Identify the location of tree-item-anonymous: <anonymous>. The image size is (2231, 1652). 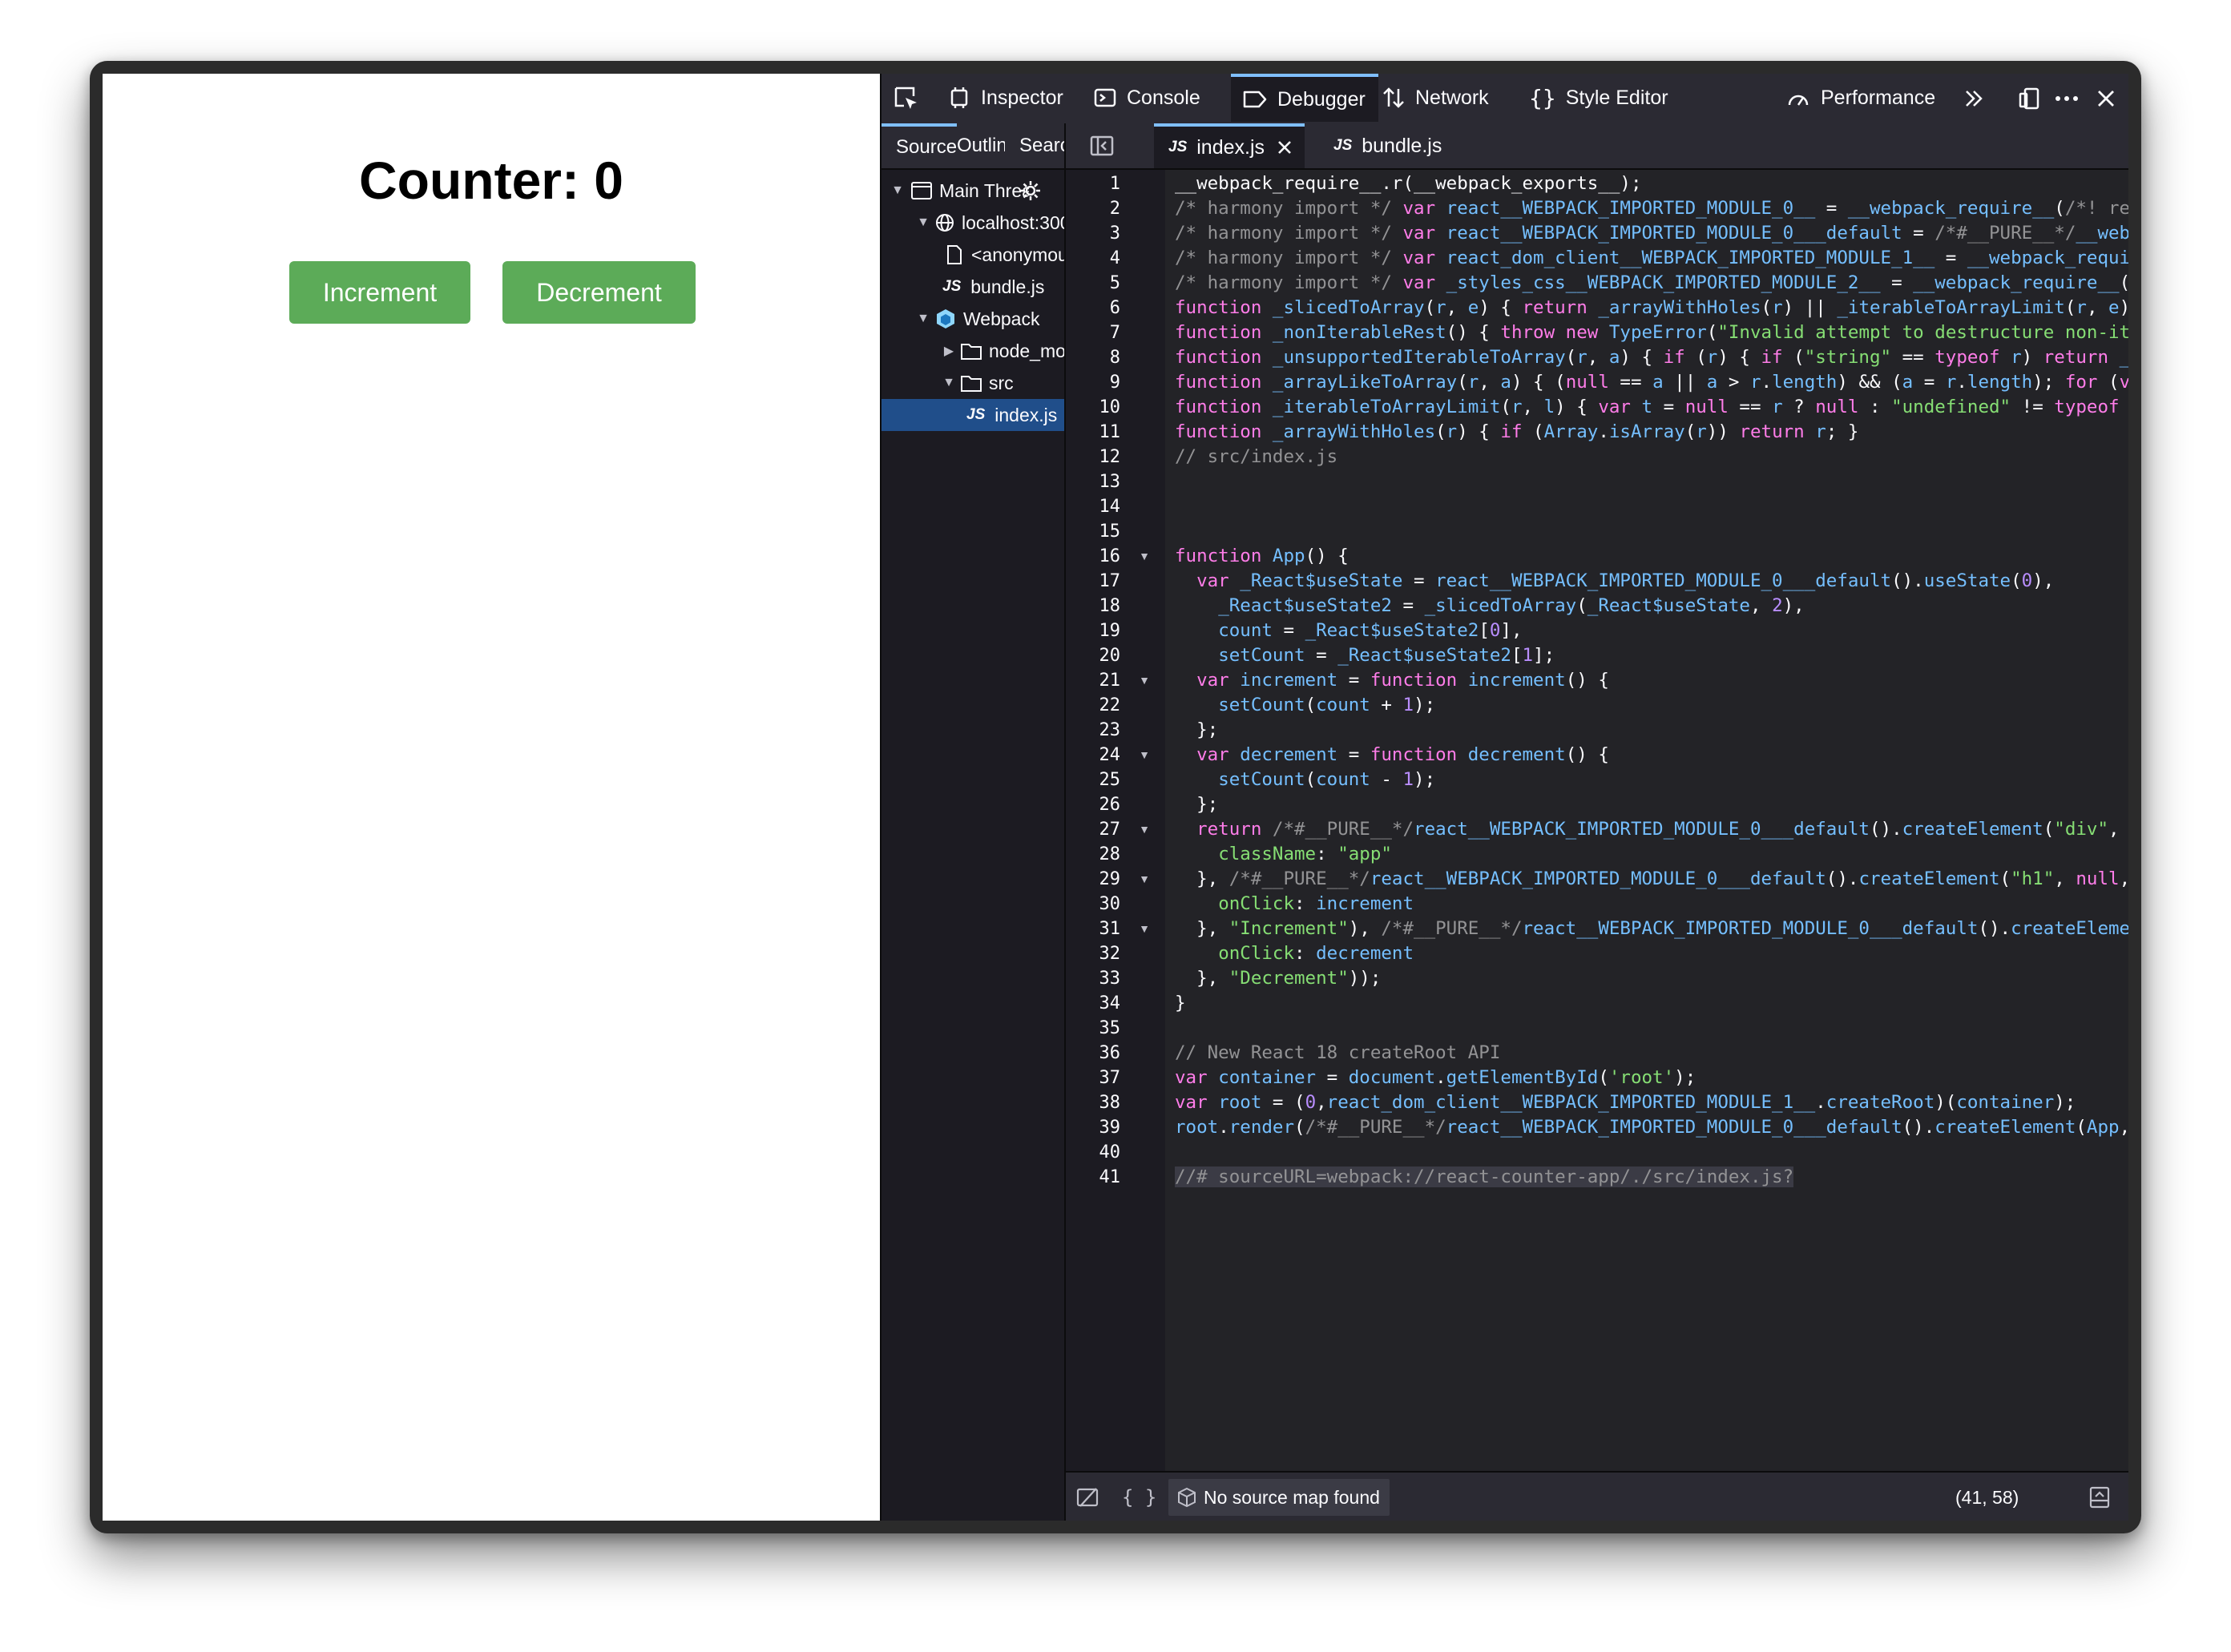
(973, 255).